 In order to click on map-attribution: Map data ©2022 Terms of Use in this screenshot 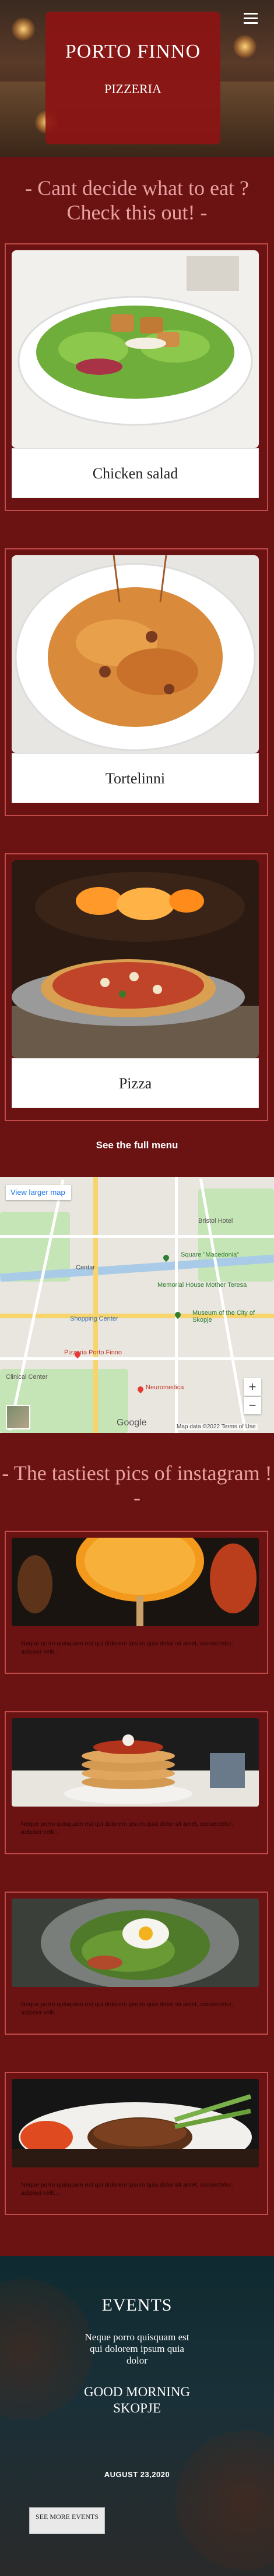, I will do `click(216, 1427)`.